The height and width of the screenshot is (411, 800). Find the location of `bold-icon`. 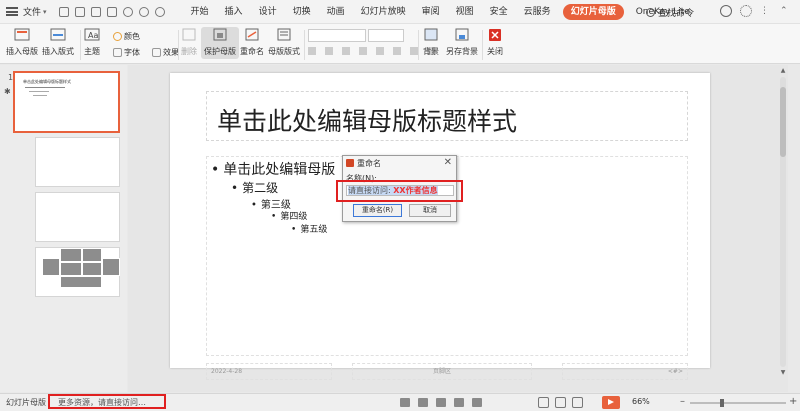

bold-icon is located at coordinates (312, 51).